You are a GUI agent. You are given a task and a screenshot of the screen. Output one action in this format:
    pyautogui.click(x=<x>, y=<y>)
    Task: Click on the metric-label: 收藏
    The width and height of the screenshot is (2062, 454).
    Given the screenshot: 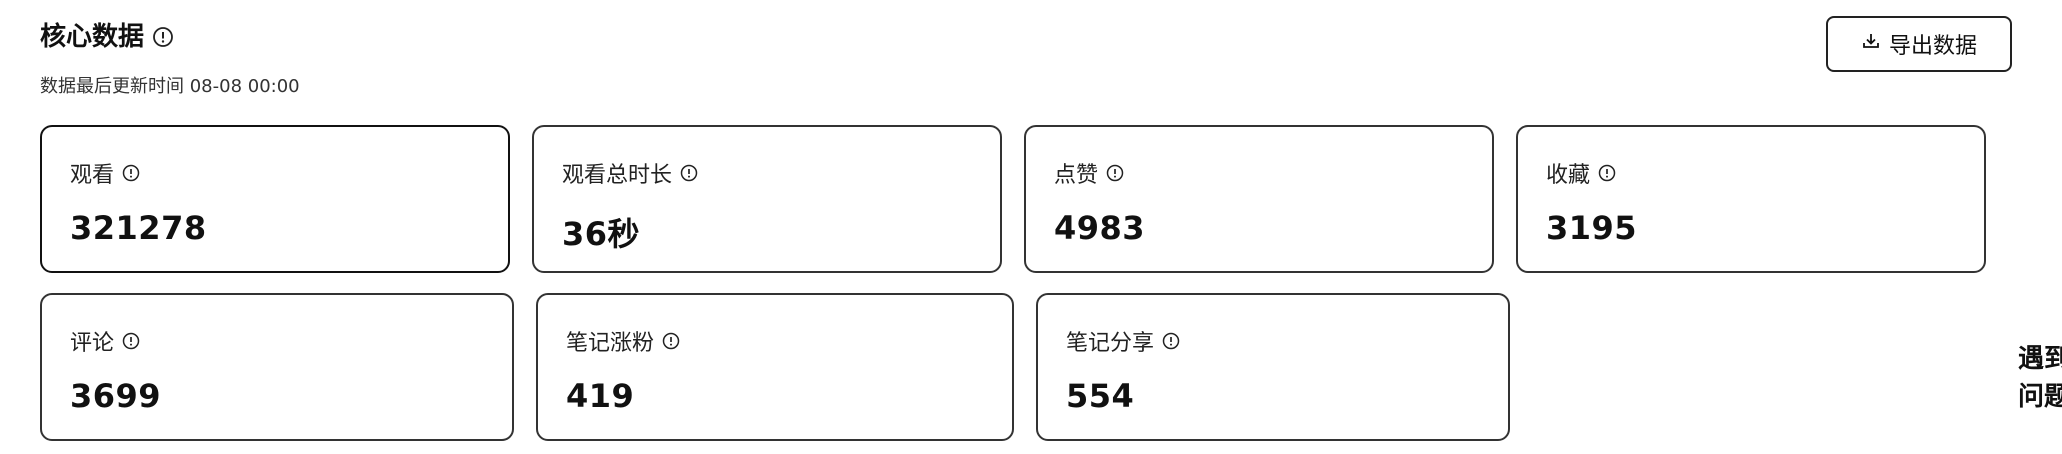 What is the action you would take?
    pyautogui.click(x=1568, y=175)
    